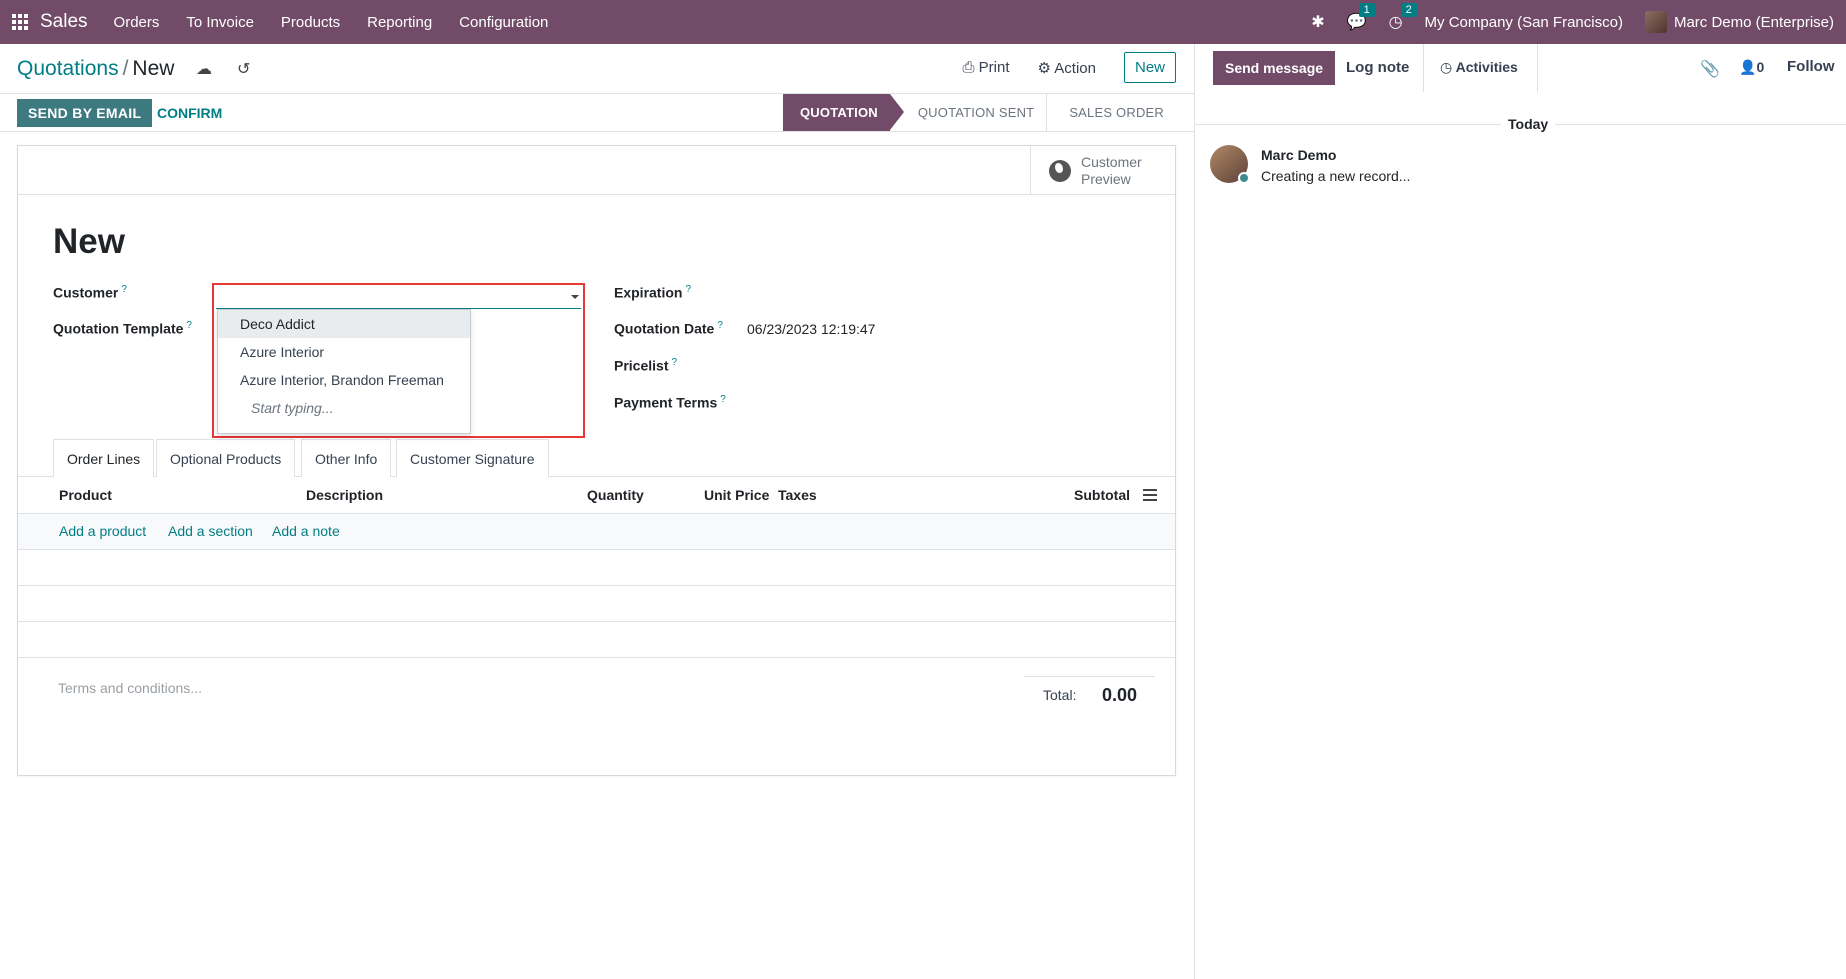  What do you see at coordinates (597, 69) in the screenshot?
I see `control-panel: Quotations / New ☁ ↺ ⎙ Print ⚙ Action New` at bounding box center [597, 69].